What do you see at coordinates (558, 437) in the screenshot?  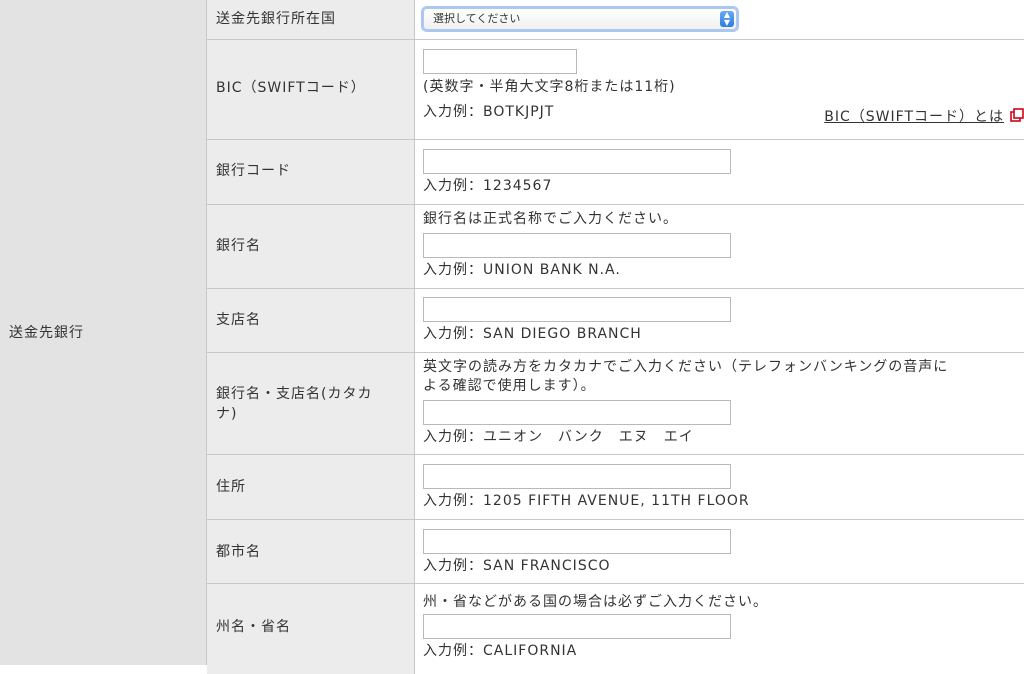 I see `kana-example: 入力例：ユニオン バンク エヌ エイ` at bounding box center [558, 437].